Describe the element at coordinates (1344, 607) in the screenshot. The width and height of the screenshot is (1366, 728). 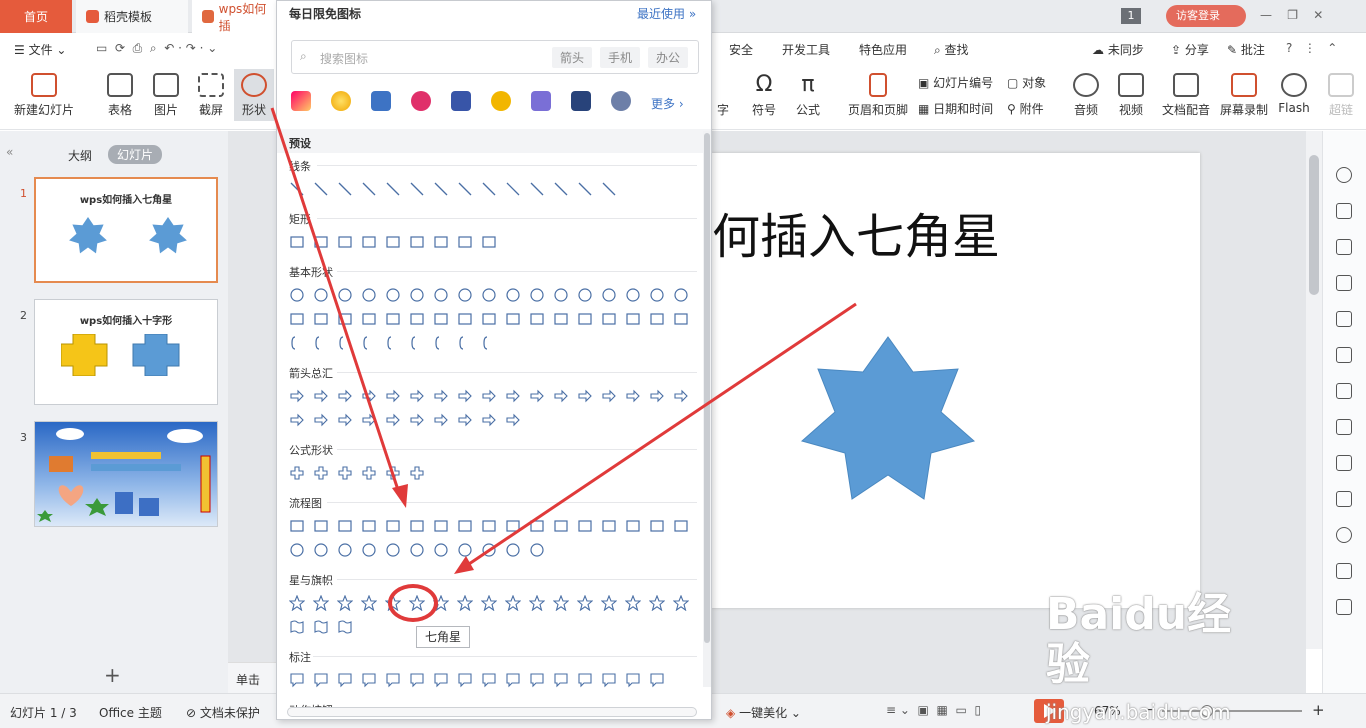
I see `pen-icon` at that location.